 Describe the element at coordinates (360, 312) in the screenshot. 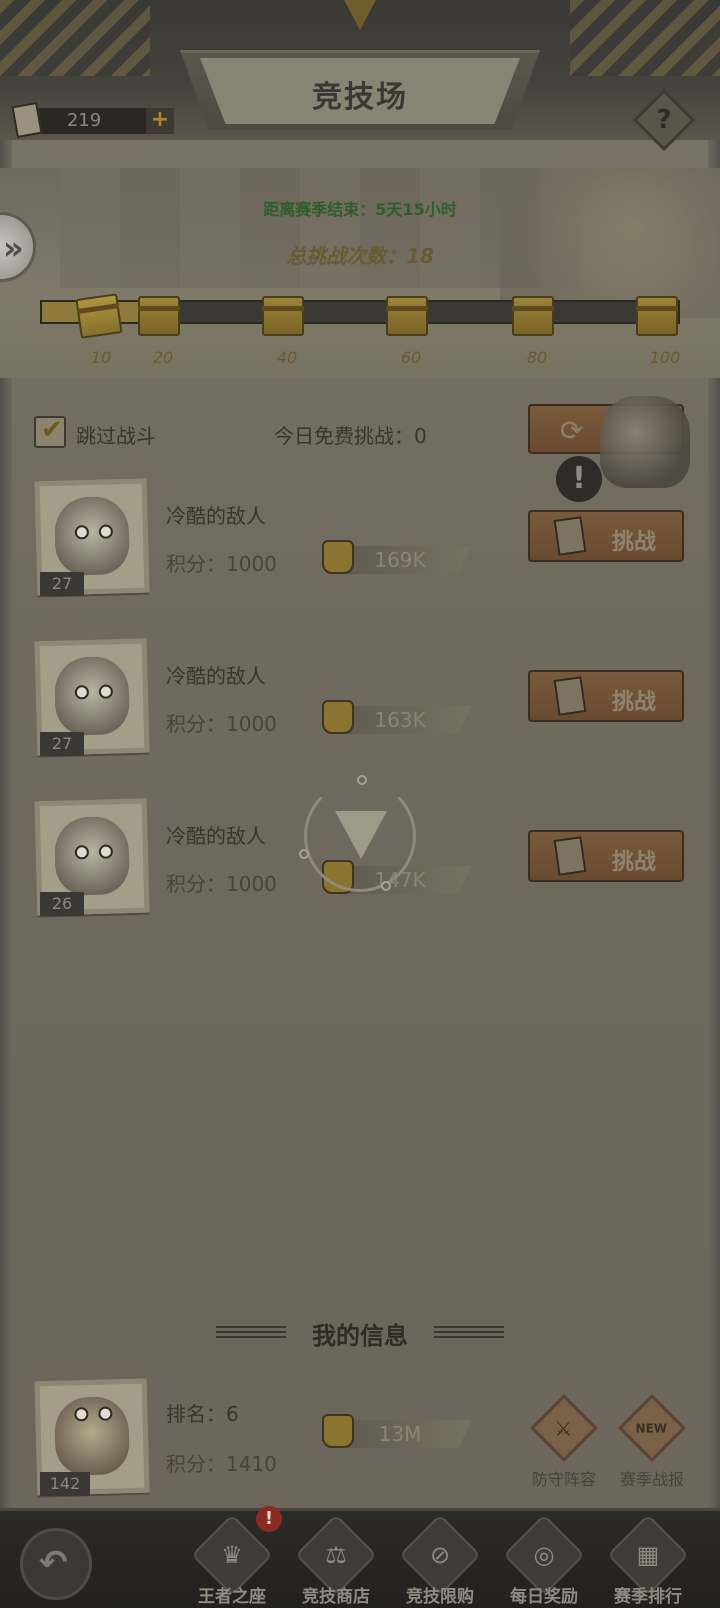

I see `challenge-progress-bar` at that location.